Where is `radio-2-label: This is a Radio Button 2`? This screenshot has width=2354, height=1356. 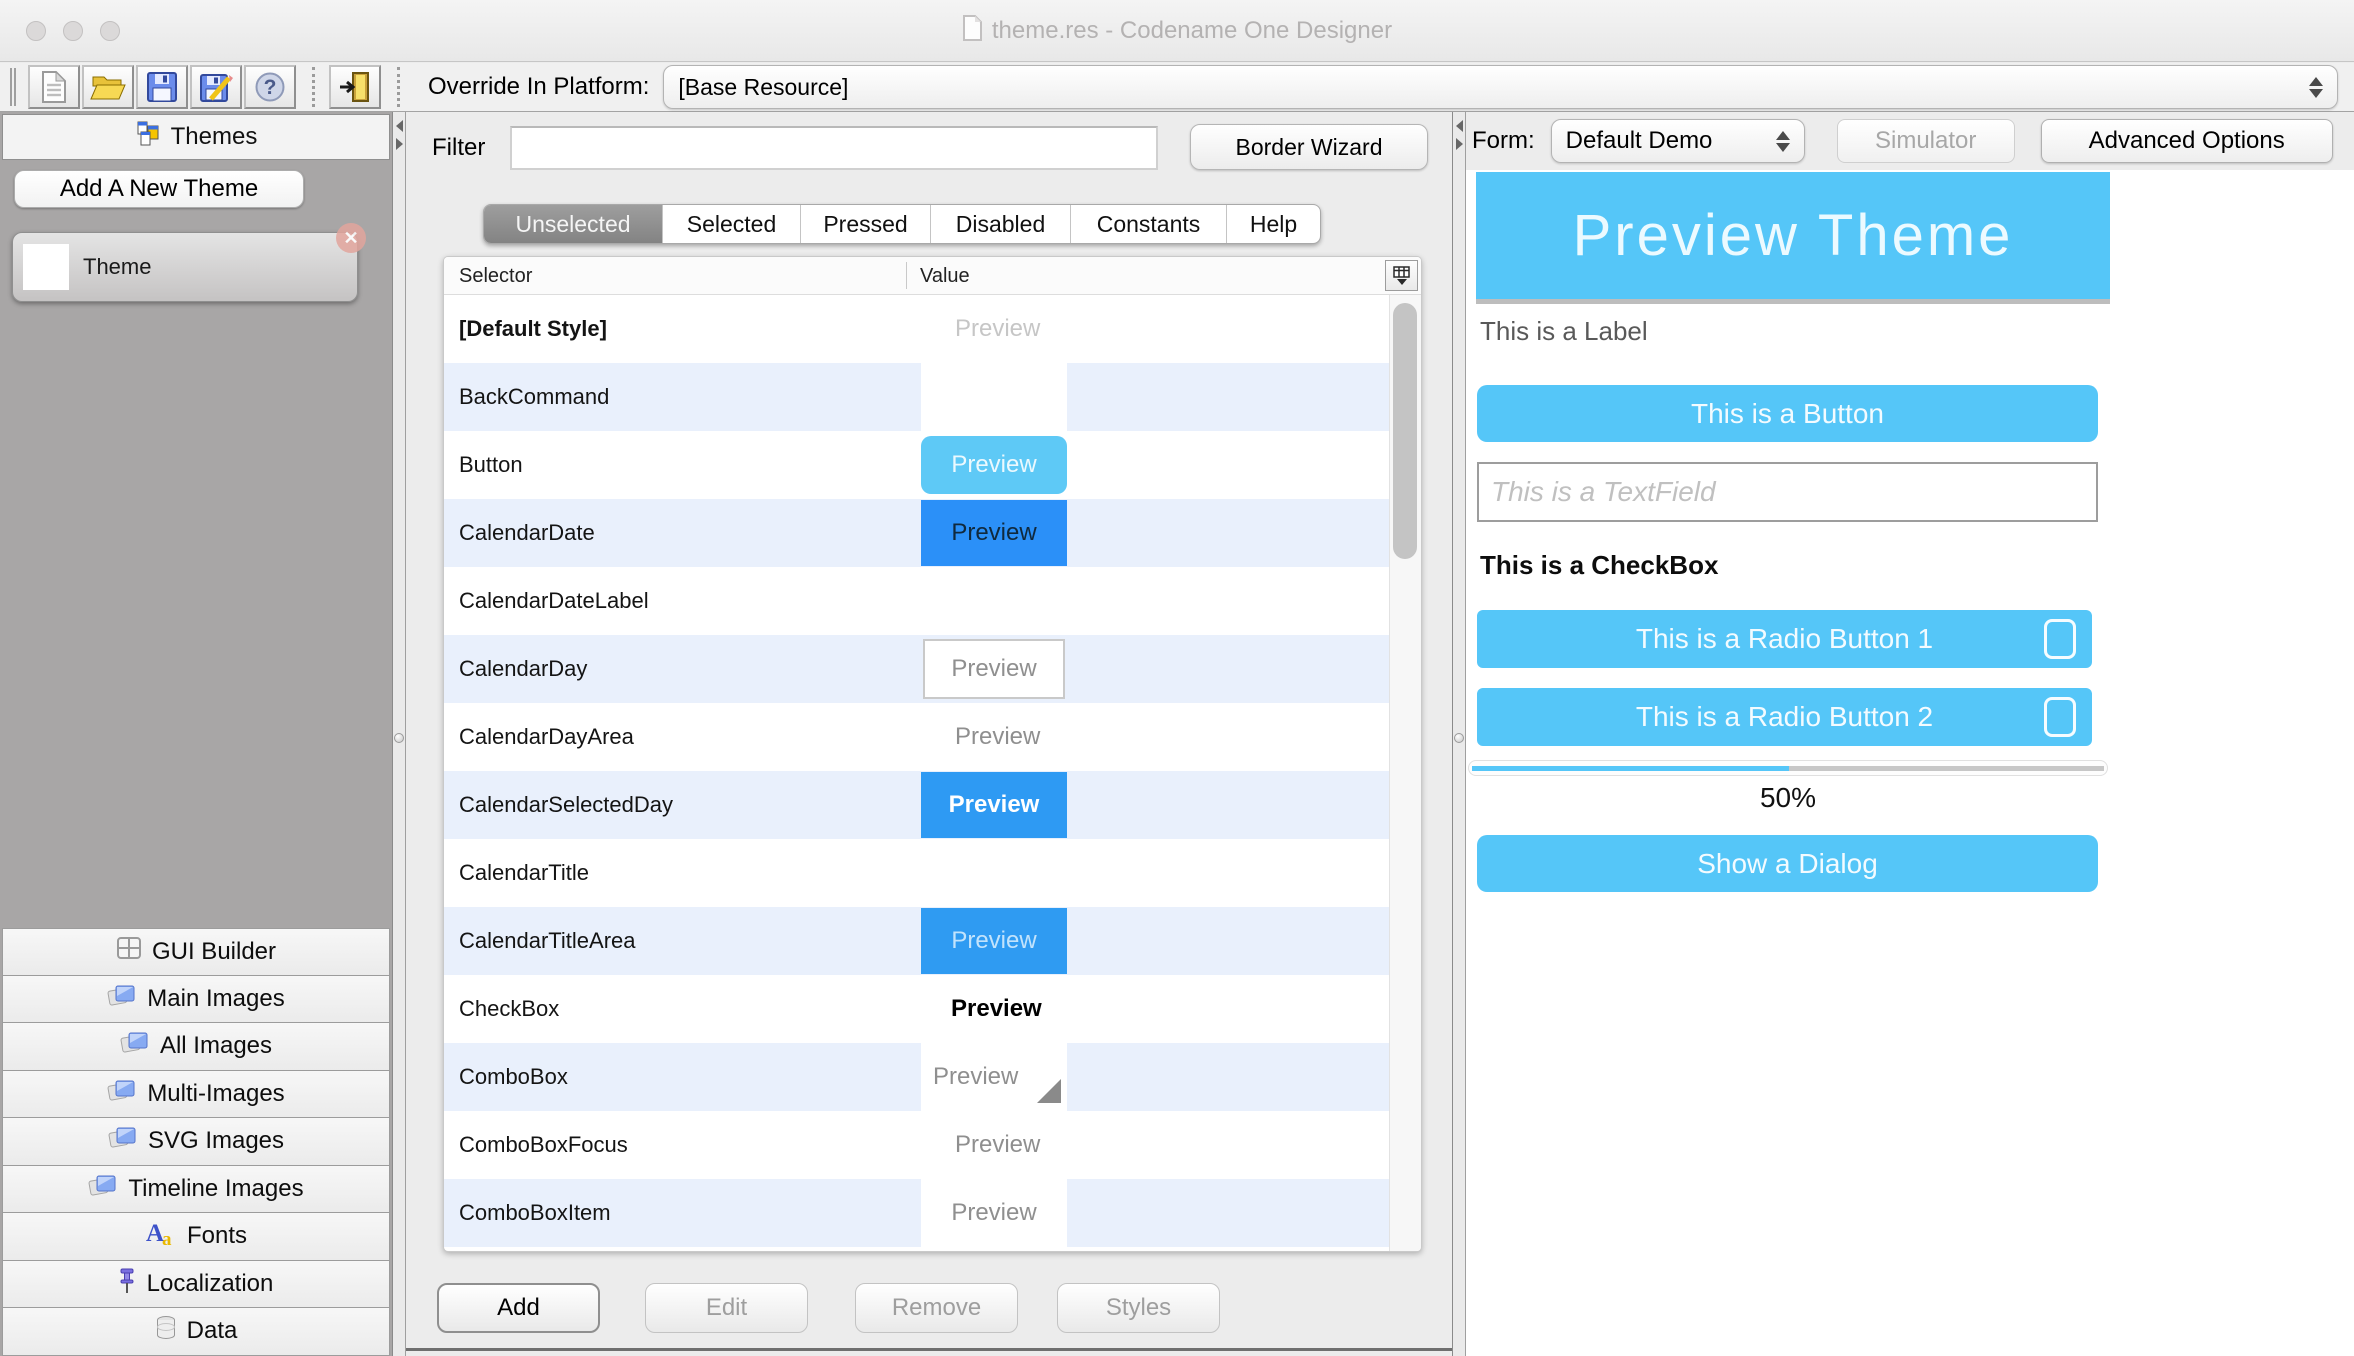
radio-2-label: This is a Radio Button 2 is located at coordinates (1784, 716).